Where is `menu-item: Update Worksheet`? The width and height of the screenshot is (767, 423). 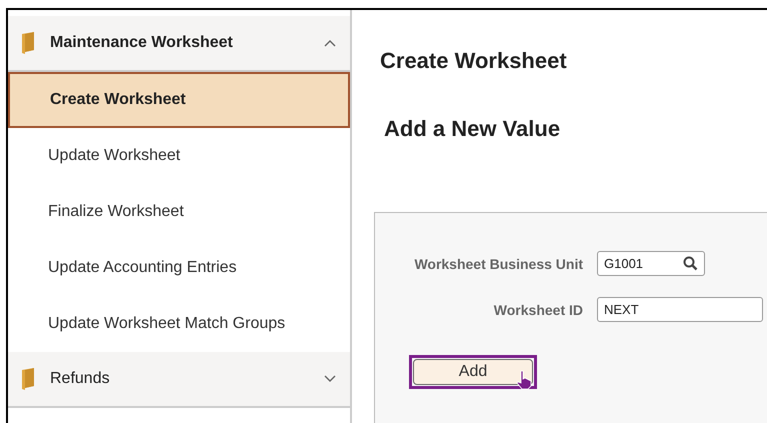 menu-item: Update Worksheet is located at coordinates (179, 156).